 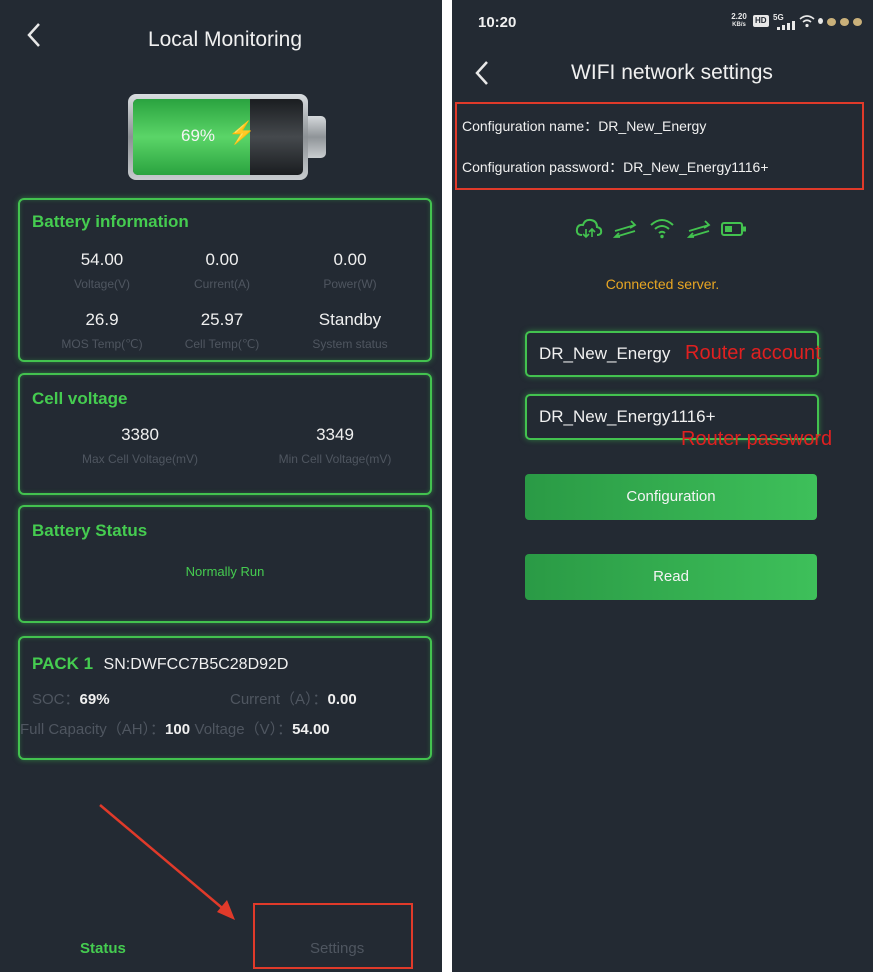 I want to click on notification-icons, so click(x=840, y=23).